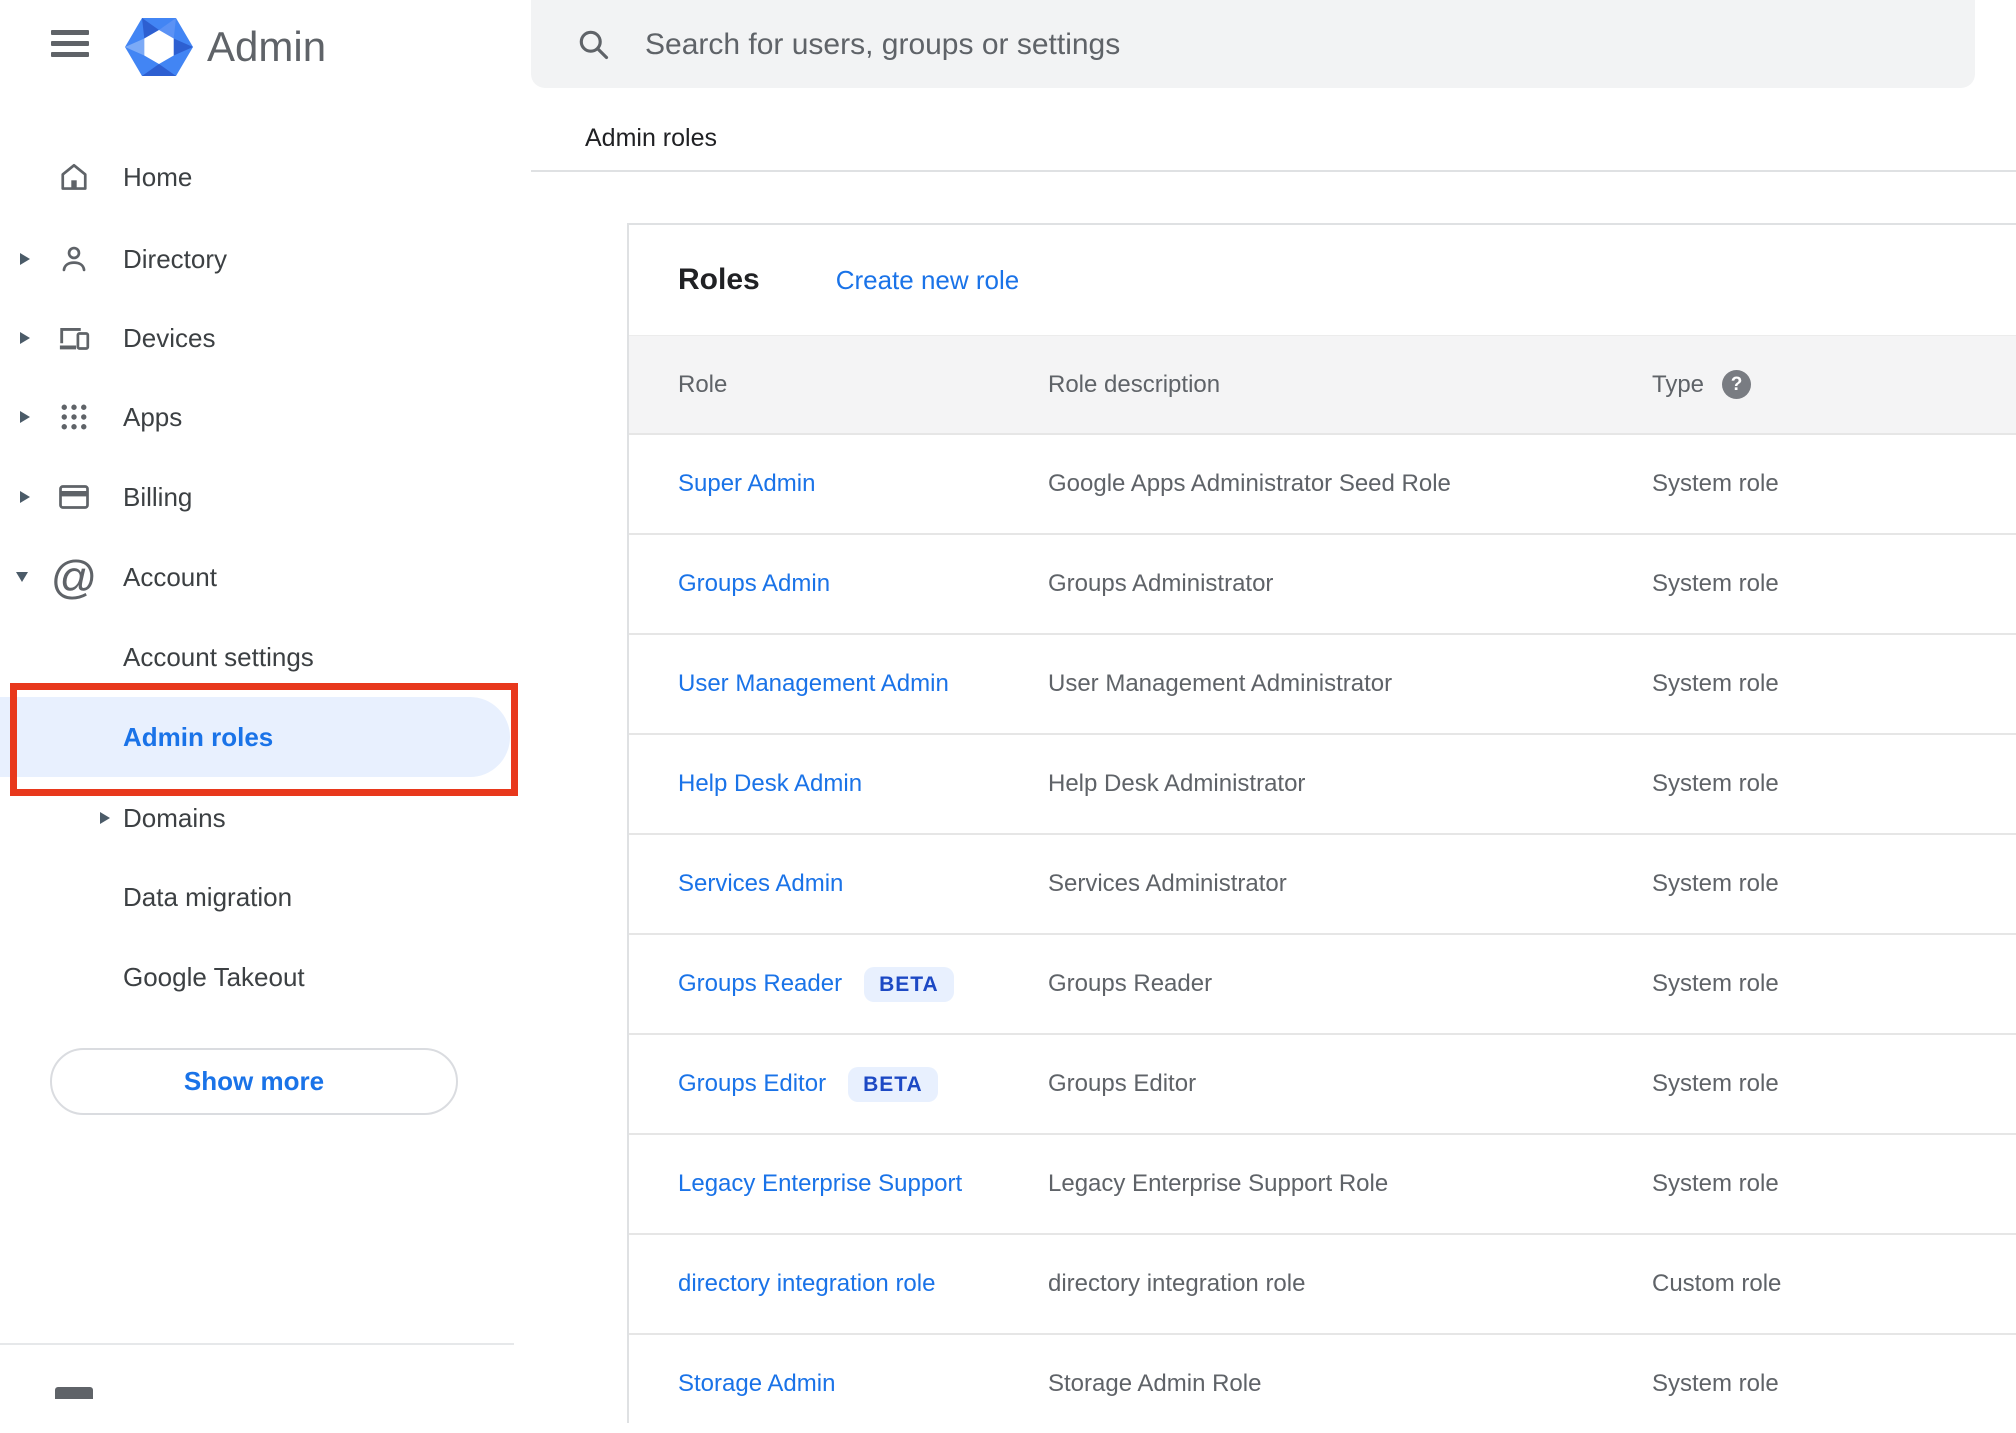 The image size is (2016, 1433). Describe the element at coordinates (22, 577) in the screenshot. I see `collapse-arrow-icon` at that location.